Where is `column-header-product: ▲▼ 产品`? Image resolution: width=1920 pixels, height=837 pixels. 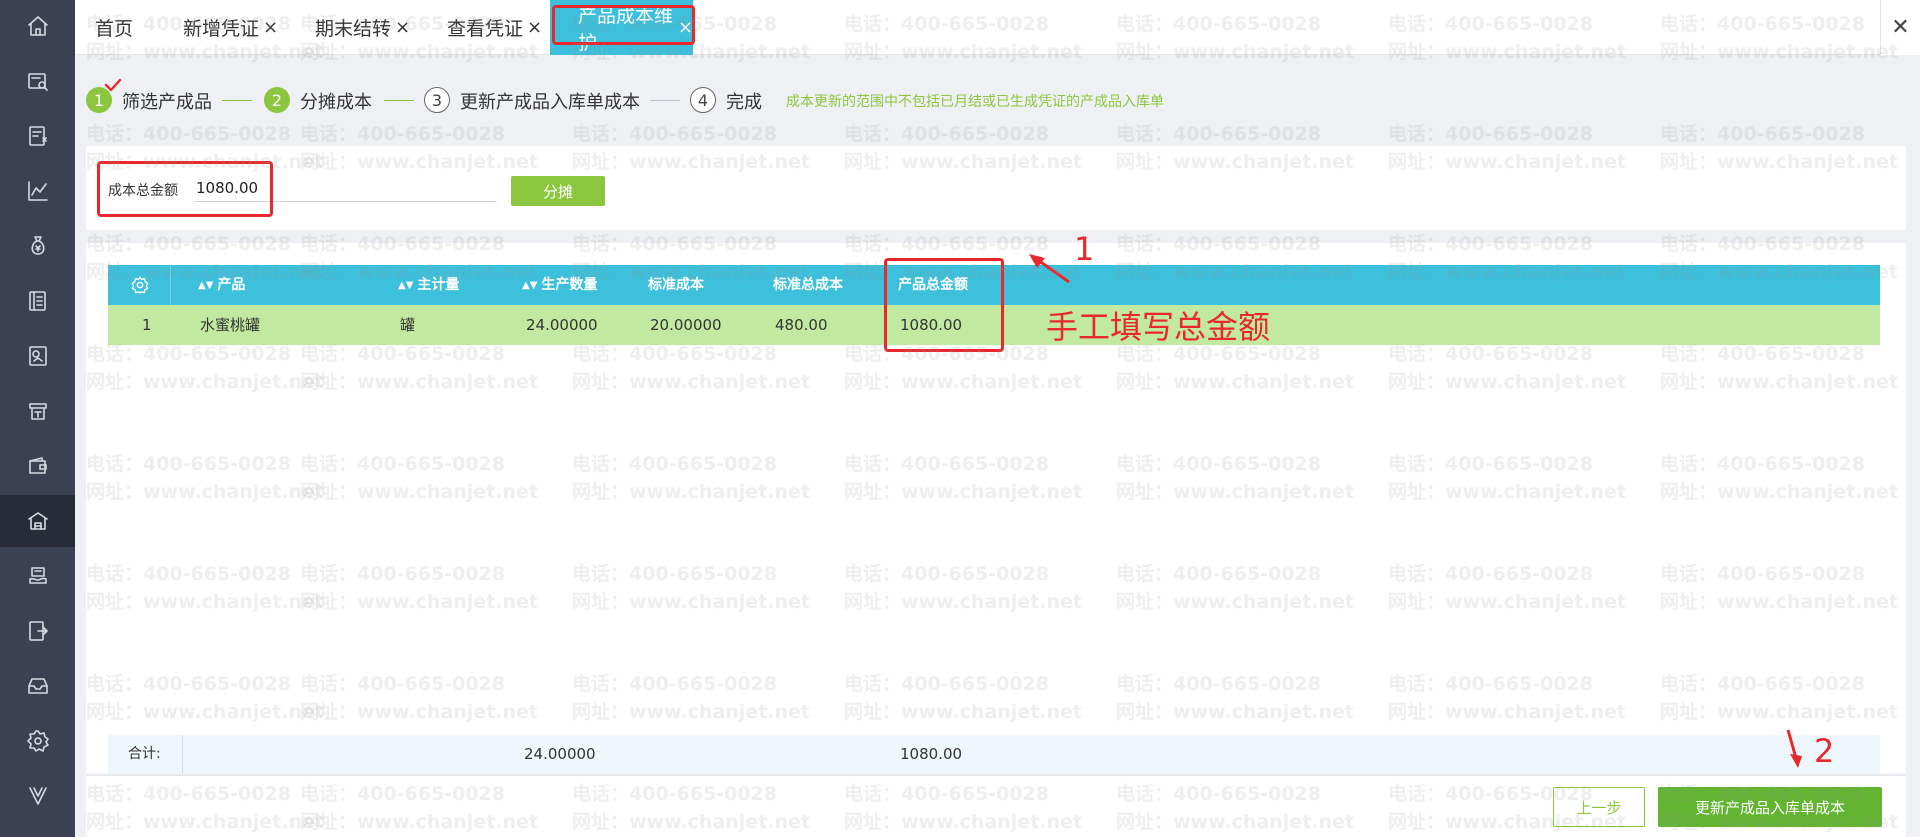 column-header-product: ▲▼ 产品 is located at coordinates (221, 285).